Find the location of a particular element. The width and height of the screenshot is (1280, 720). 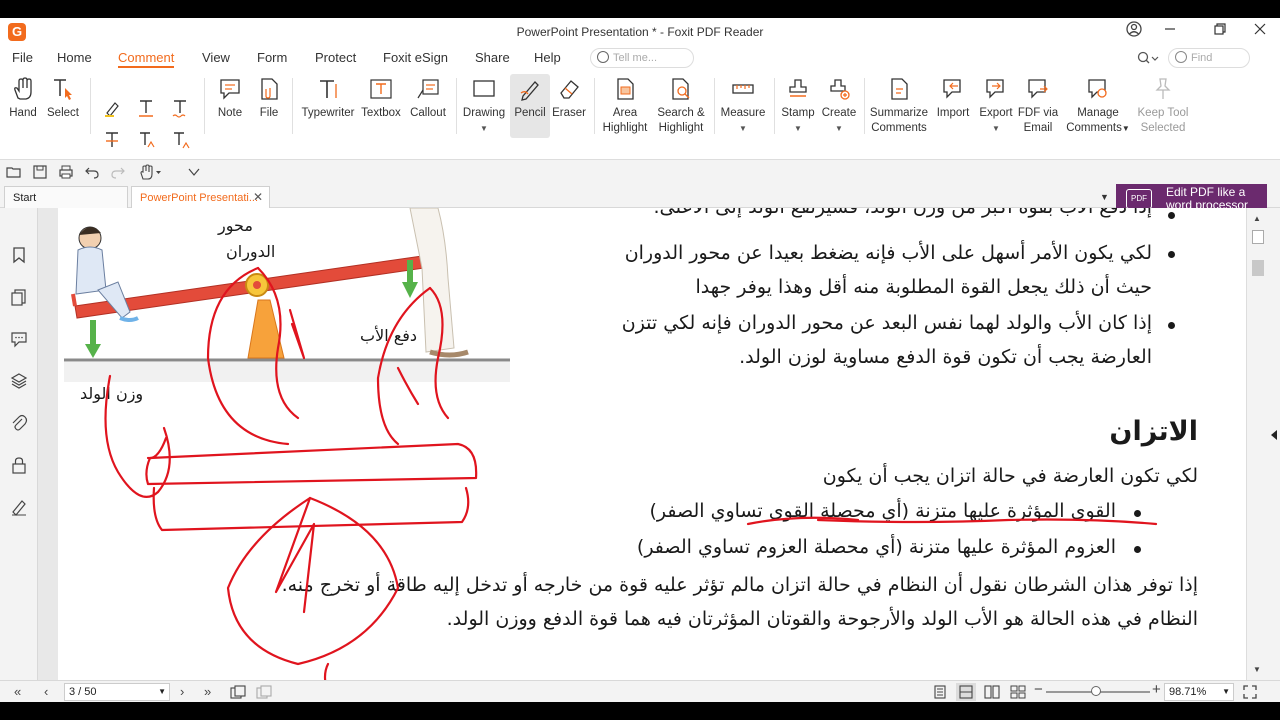

split-view-icon is located at coordinates (264, 693).